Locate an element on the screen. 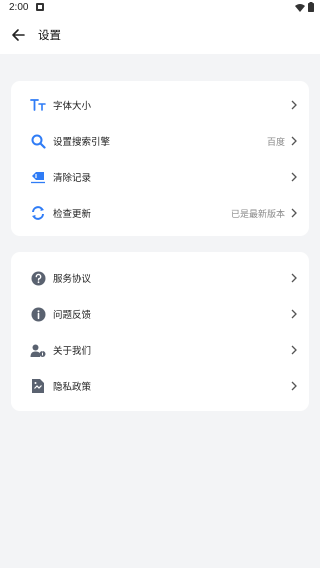 The height and width of the screenshot is (568, 320). refresh-icon is located at coordinates (38, 213).